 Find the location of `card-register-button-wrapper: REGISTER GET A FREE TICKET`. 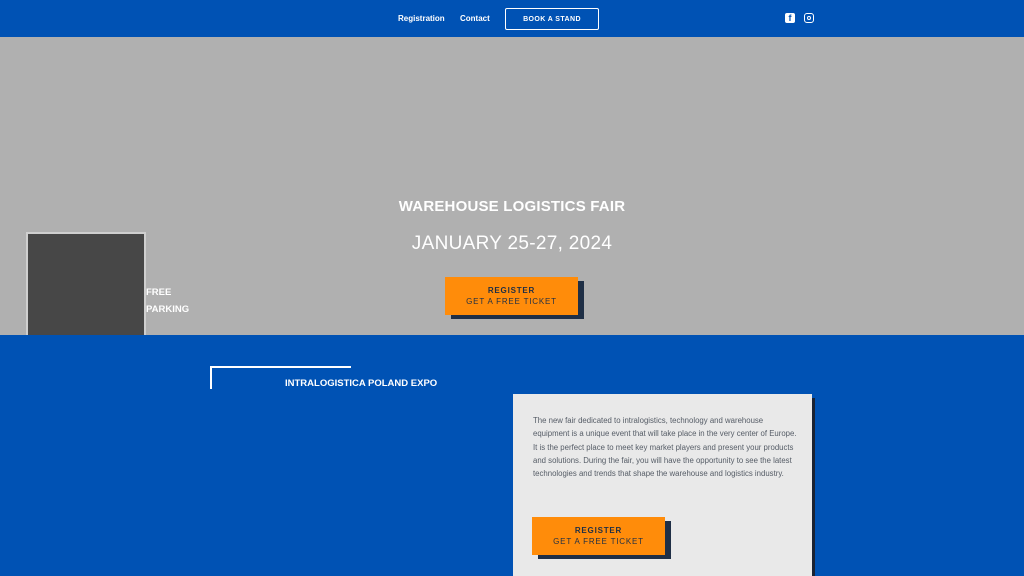

card-register-button-wrapper: REGISTER GET A FREE TICKET is located at coordinates (601, 538).